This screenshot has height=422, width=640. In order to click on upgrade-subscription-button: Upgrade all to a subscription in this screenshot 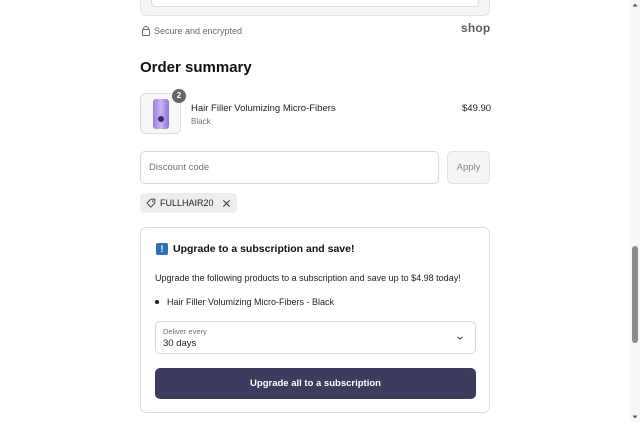, I will do `click(315, 383)`.